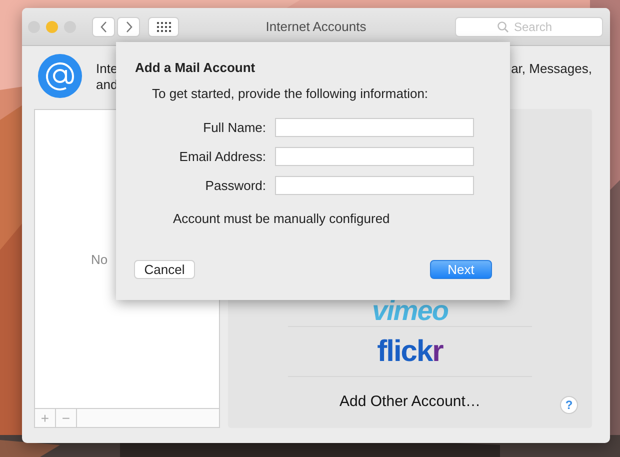  I want to click on dialog-title: Add a Mail Account, so click(195, 67).